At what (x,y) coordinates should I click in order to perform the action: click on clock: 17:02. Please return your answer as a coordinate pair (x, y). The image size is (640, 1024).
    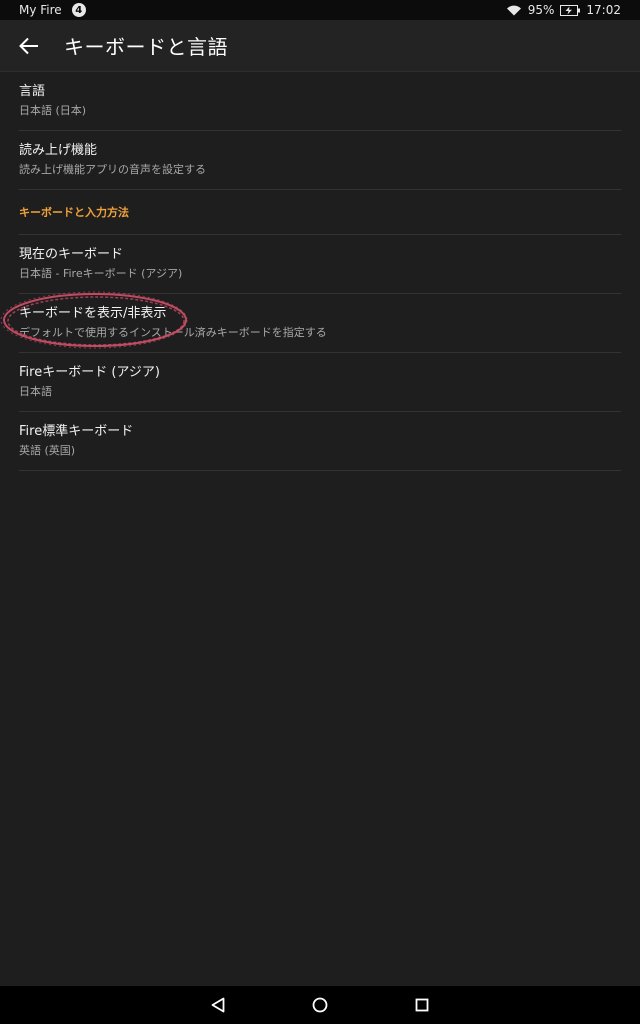
    Looking at the image, I should click on (603, 10).